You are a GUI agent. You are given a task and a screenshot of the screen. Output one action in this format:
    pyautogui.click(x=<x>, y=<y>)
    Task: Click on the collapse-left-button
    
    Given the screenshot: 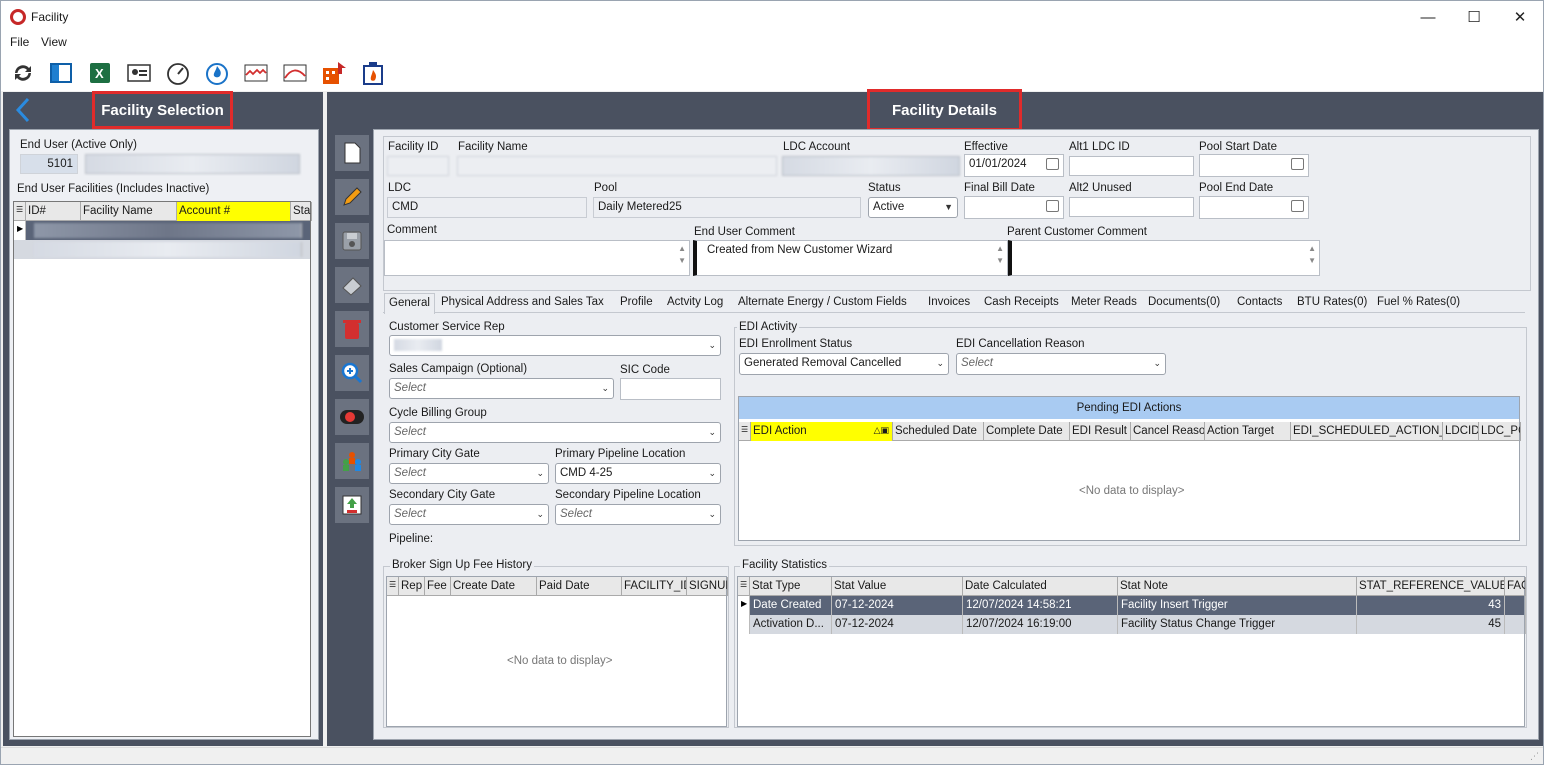 What is the action you would take?
    pyautogui.click(x=23, y=110)
    